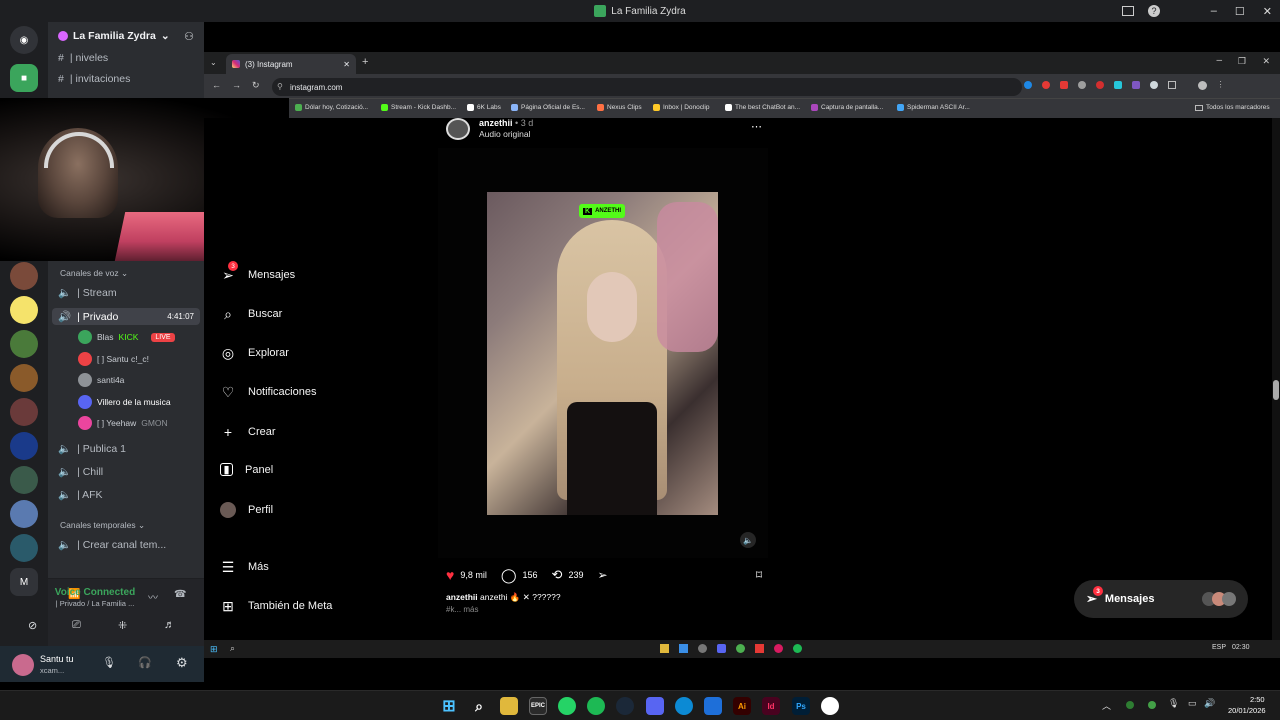 The height and width of the screenshot is (720, 1280). I want to click on steam-icon, so click(625, 706).